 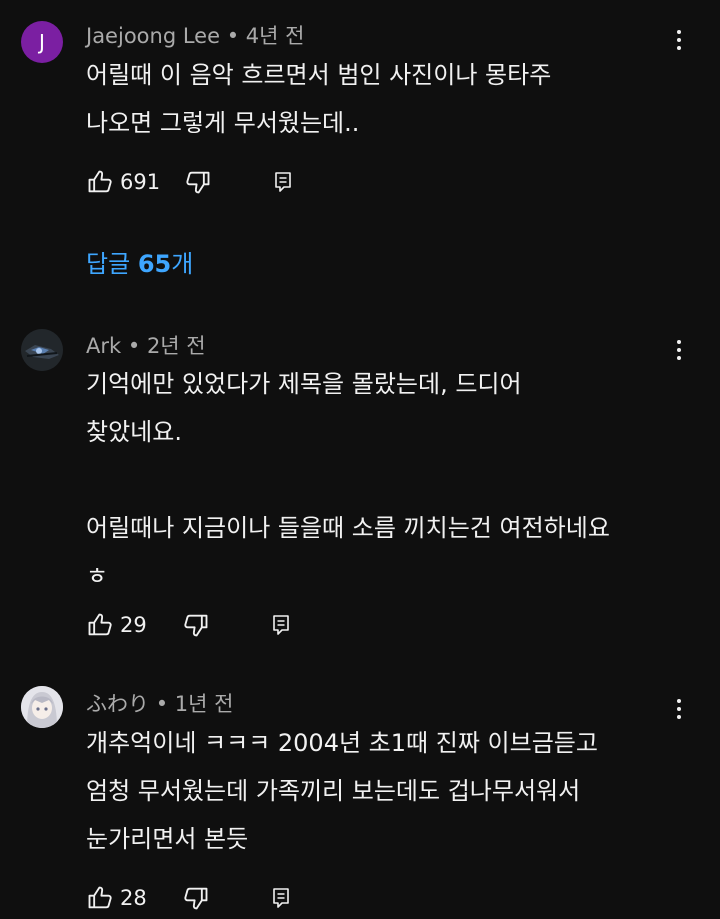 I want to click on like-button: 28, so click(x=116, y=898).